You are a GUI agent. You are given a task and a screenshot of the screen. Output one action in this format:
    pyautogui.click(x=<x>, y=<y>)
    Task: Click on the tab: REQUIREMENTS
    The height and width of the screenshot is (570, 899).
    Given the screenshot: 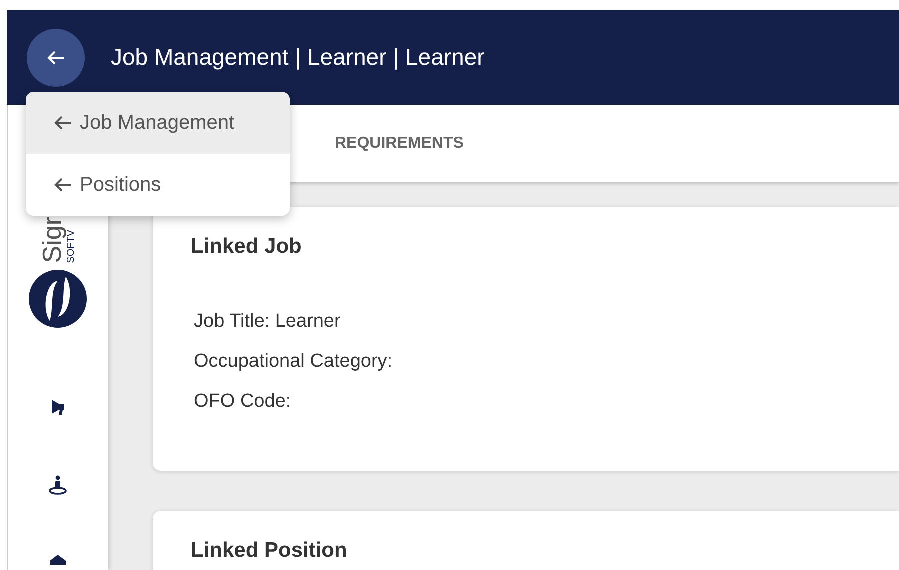 What is the action you would take?
    pyautogui.click(x=399, y=143)
    